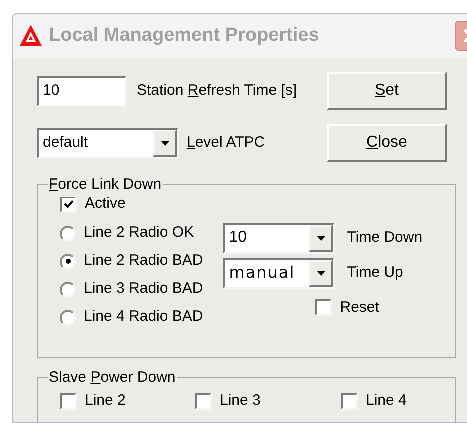  What do you see at coordinates (69, 204) in the screenshot?
I see `checkmark-icon` at bounding box center [69, 204].